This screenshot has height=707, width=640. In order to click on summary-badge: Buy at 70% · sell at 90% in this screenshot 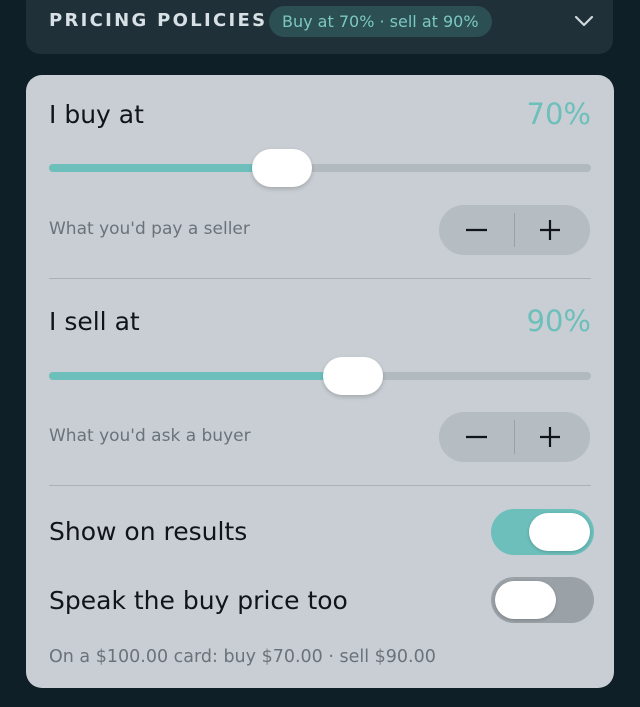, I will do `click(380, 21)`.